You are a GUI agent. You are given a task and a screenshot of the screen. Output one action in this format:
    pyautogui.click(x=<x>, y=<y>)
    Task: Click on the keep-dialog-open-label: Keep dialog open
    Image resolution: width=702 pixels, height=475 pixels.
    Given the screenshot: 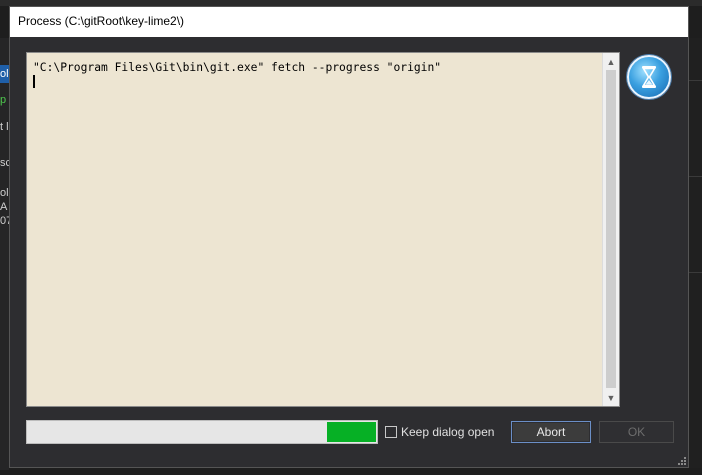 What is the action you would take?
    pyautogui.click(x=447, y=432)
    